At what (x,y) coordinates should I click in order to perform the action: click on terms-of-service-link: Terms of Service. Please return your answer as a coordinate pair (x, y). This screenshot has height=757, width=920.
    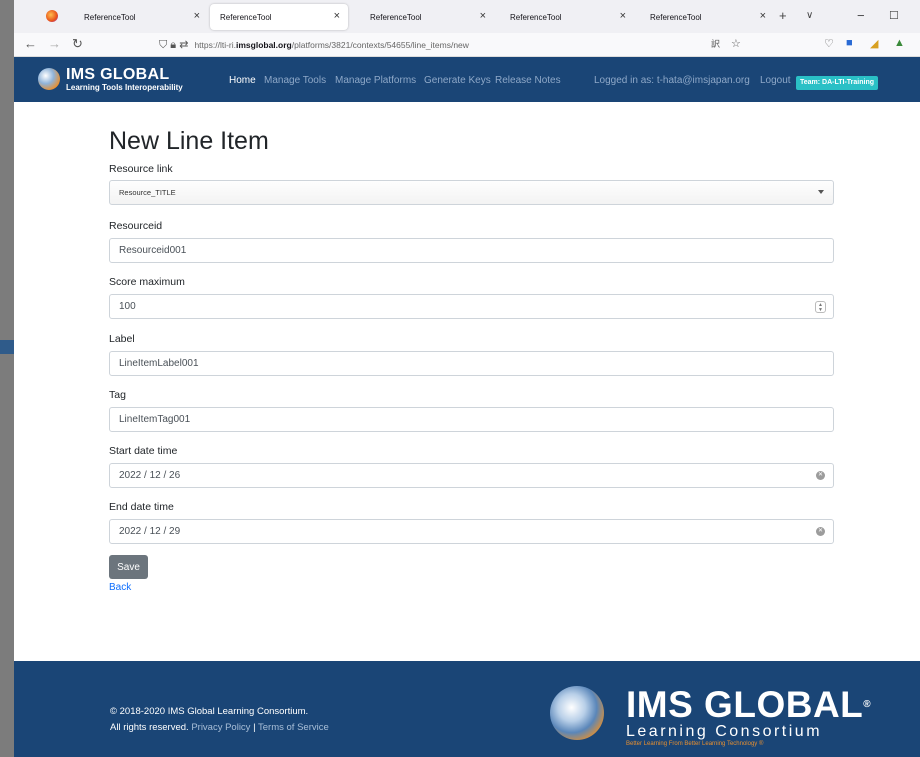
    Looking at the image, I should click on (293, 727).